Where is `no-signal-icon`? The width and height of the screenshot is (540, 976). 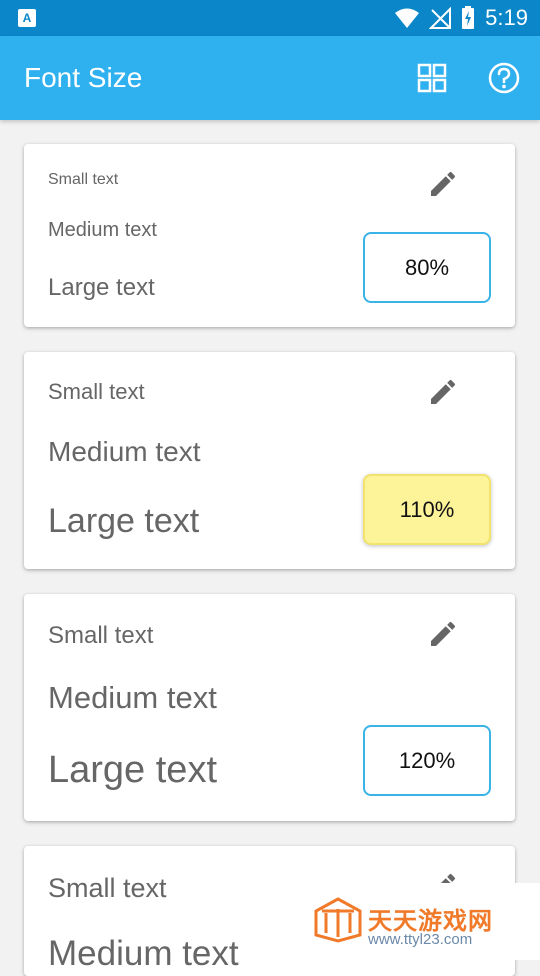 no-signal-icon is located at coordinates (440, 18).